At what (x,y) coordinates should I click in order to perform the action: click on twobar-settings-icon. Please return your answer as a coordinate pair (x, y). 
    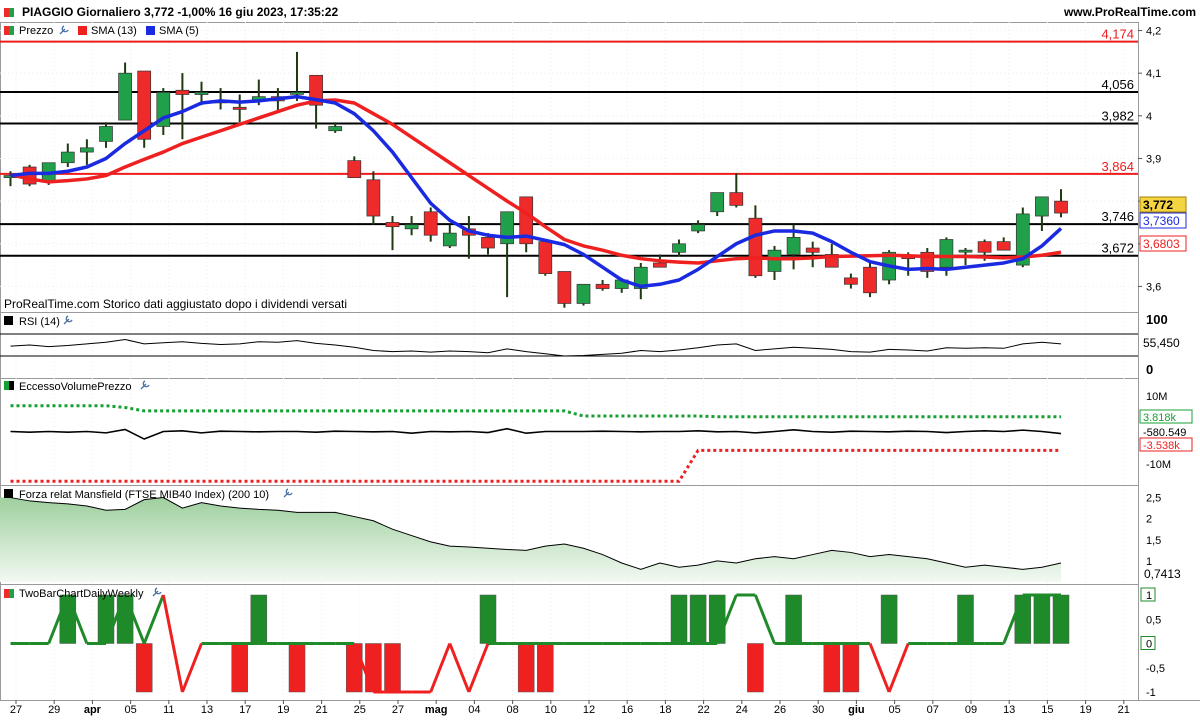
    Looking at the image, I should click on (157, 592).